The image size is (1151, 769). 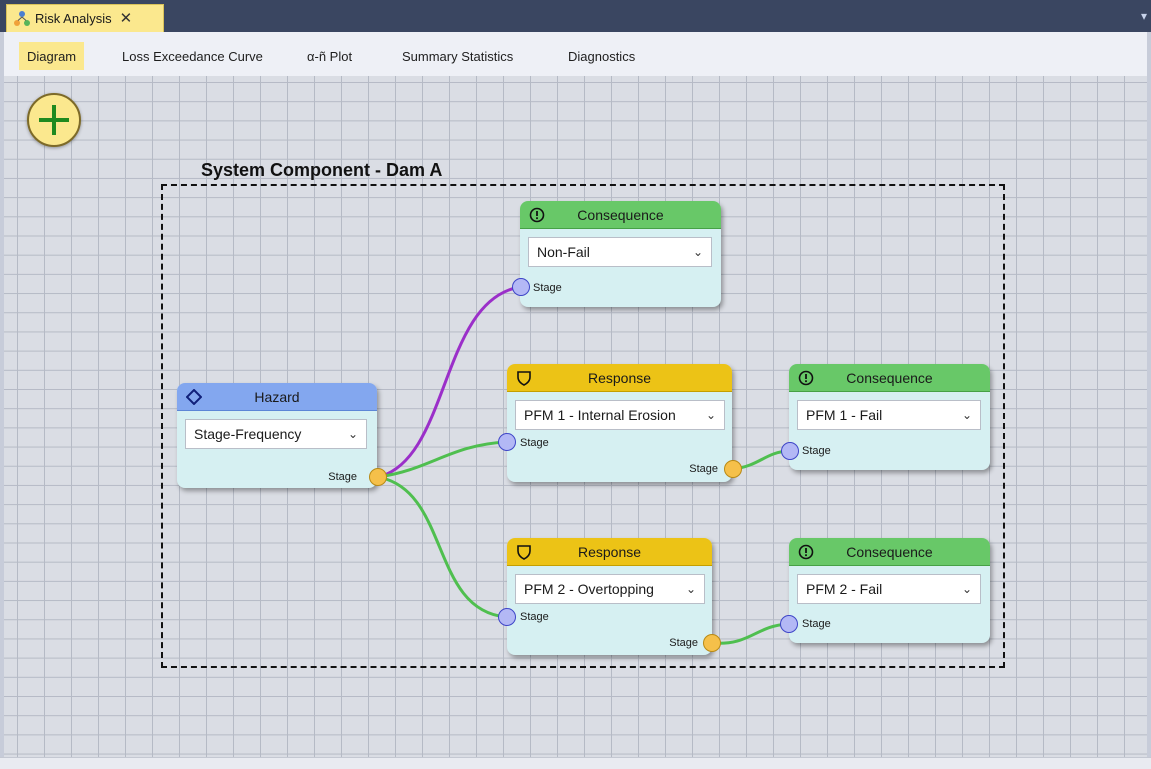 I want to click on consequence-nonfail-header: Consequence, so click(x=620, y=215).